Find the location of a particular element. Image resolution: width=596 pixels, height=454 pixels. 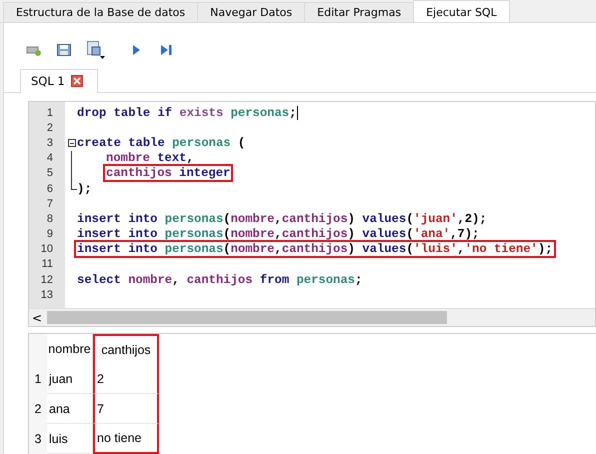

play-line-icon is located at coordinates (166, 50).